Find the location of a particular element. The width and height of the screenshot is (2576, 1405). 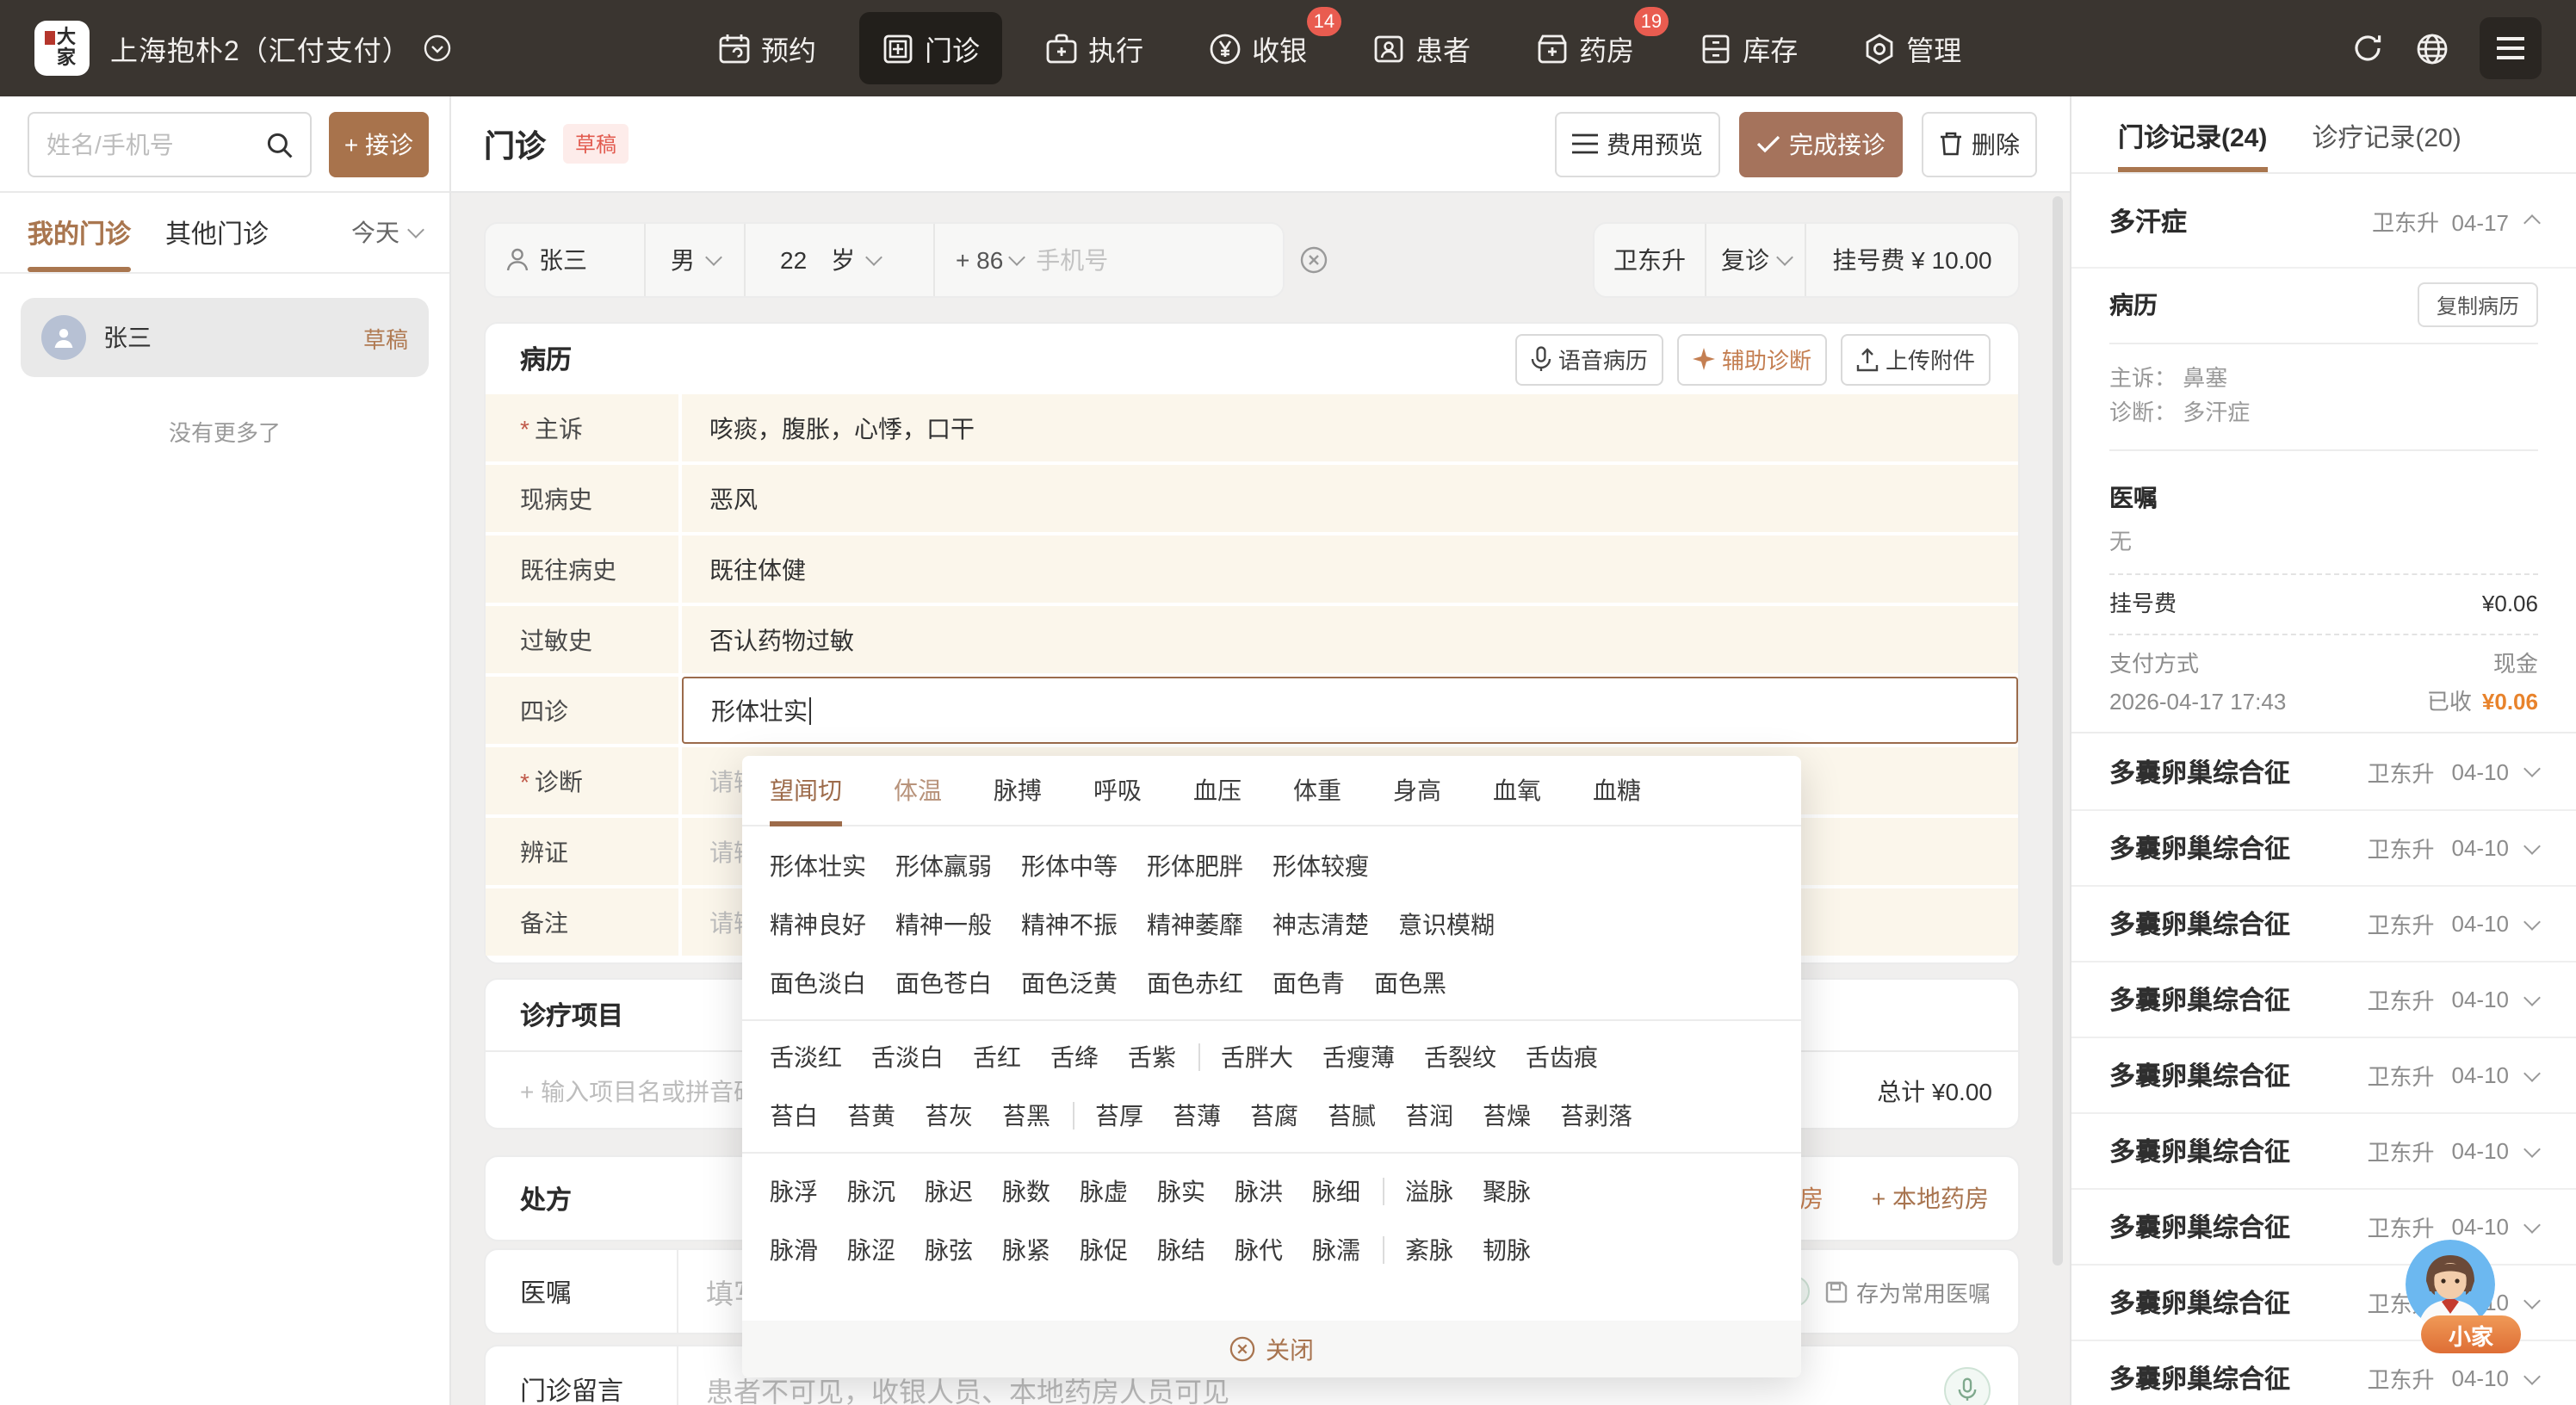

popup-option: 舌淡白 is located at coordinates (907, 1057).